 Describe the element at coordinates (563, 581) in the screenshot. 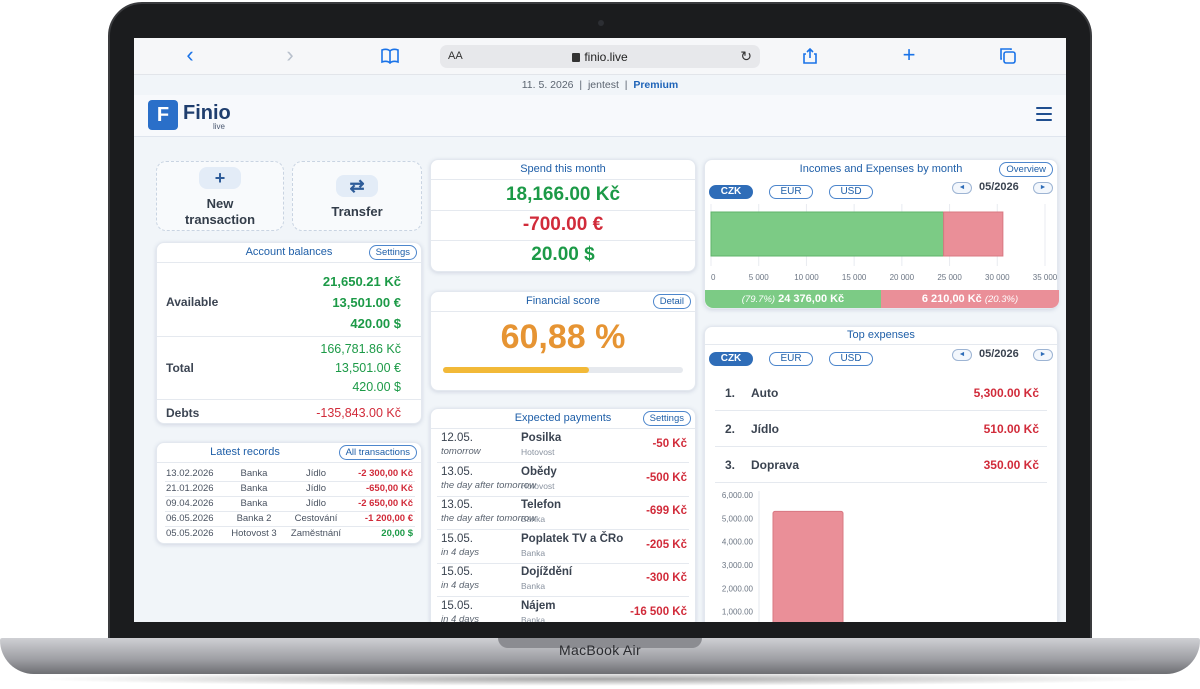

I see `list-item: 15.05. Banka in 4 days Dojíždění -300 Kč` at that location.